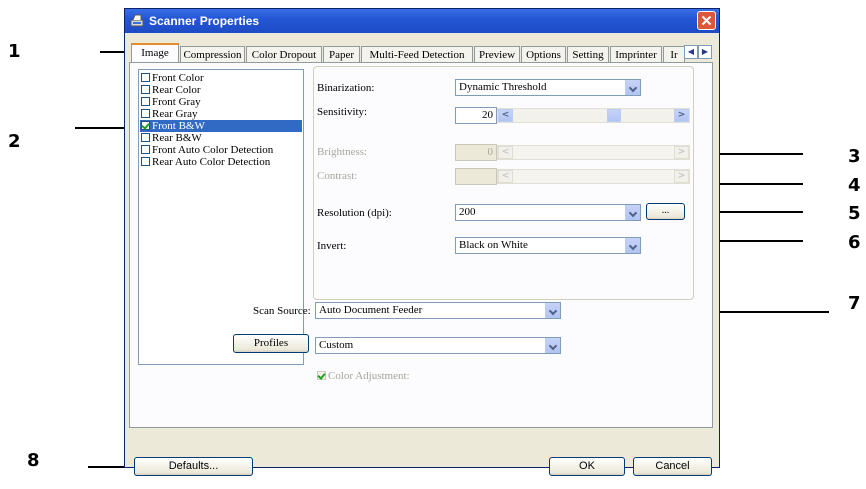 The image size is (866, 489). What do you see at coordinates (854, 242) in the screenshot?
I see `callout-6: 6` at bounding box center [854, 242].